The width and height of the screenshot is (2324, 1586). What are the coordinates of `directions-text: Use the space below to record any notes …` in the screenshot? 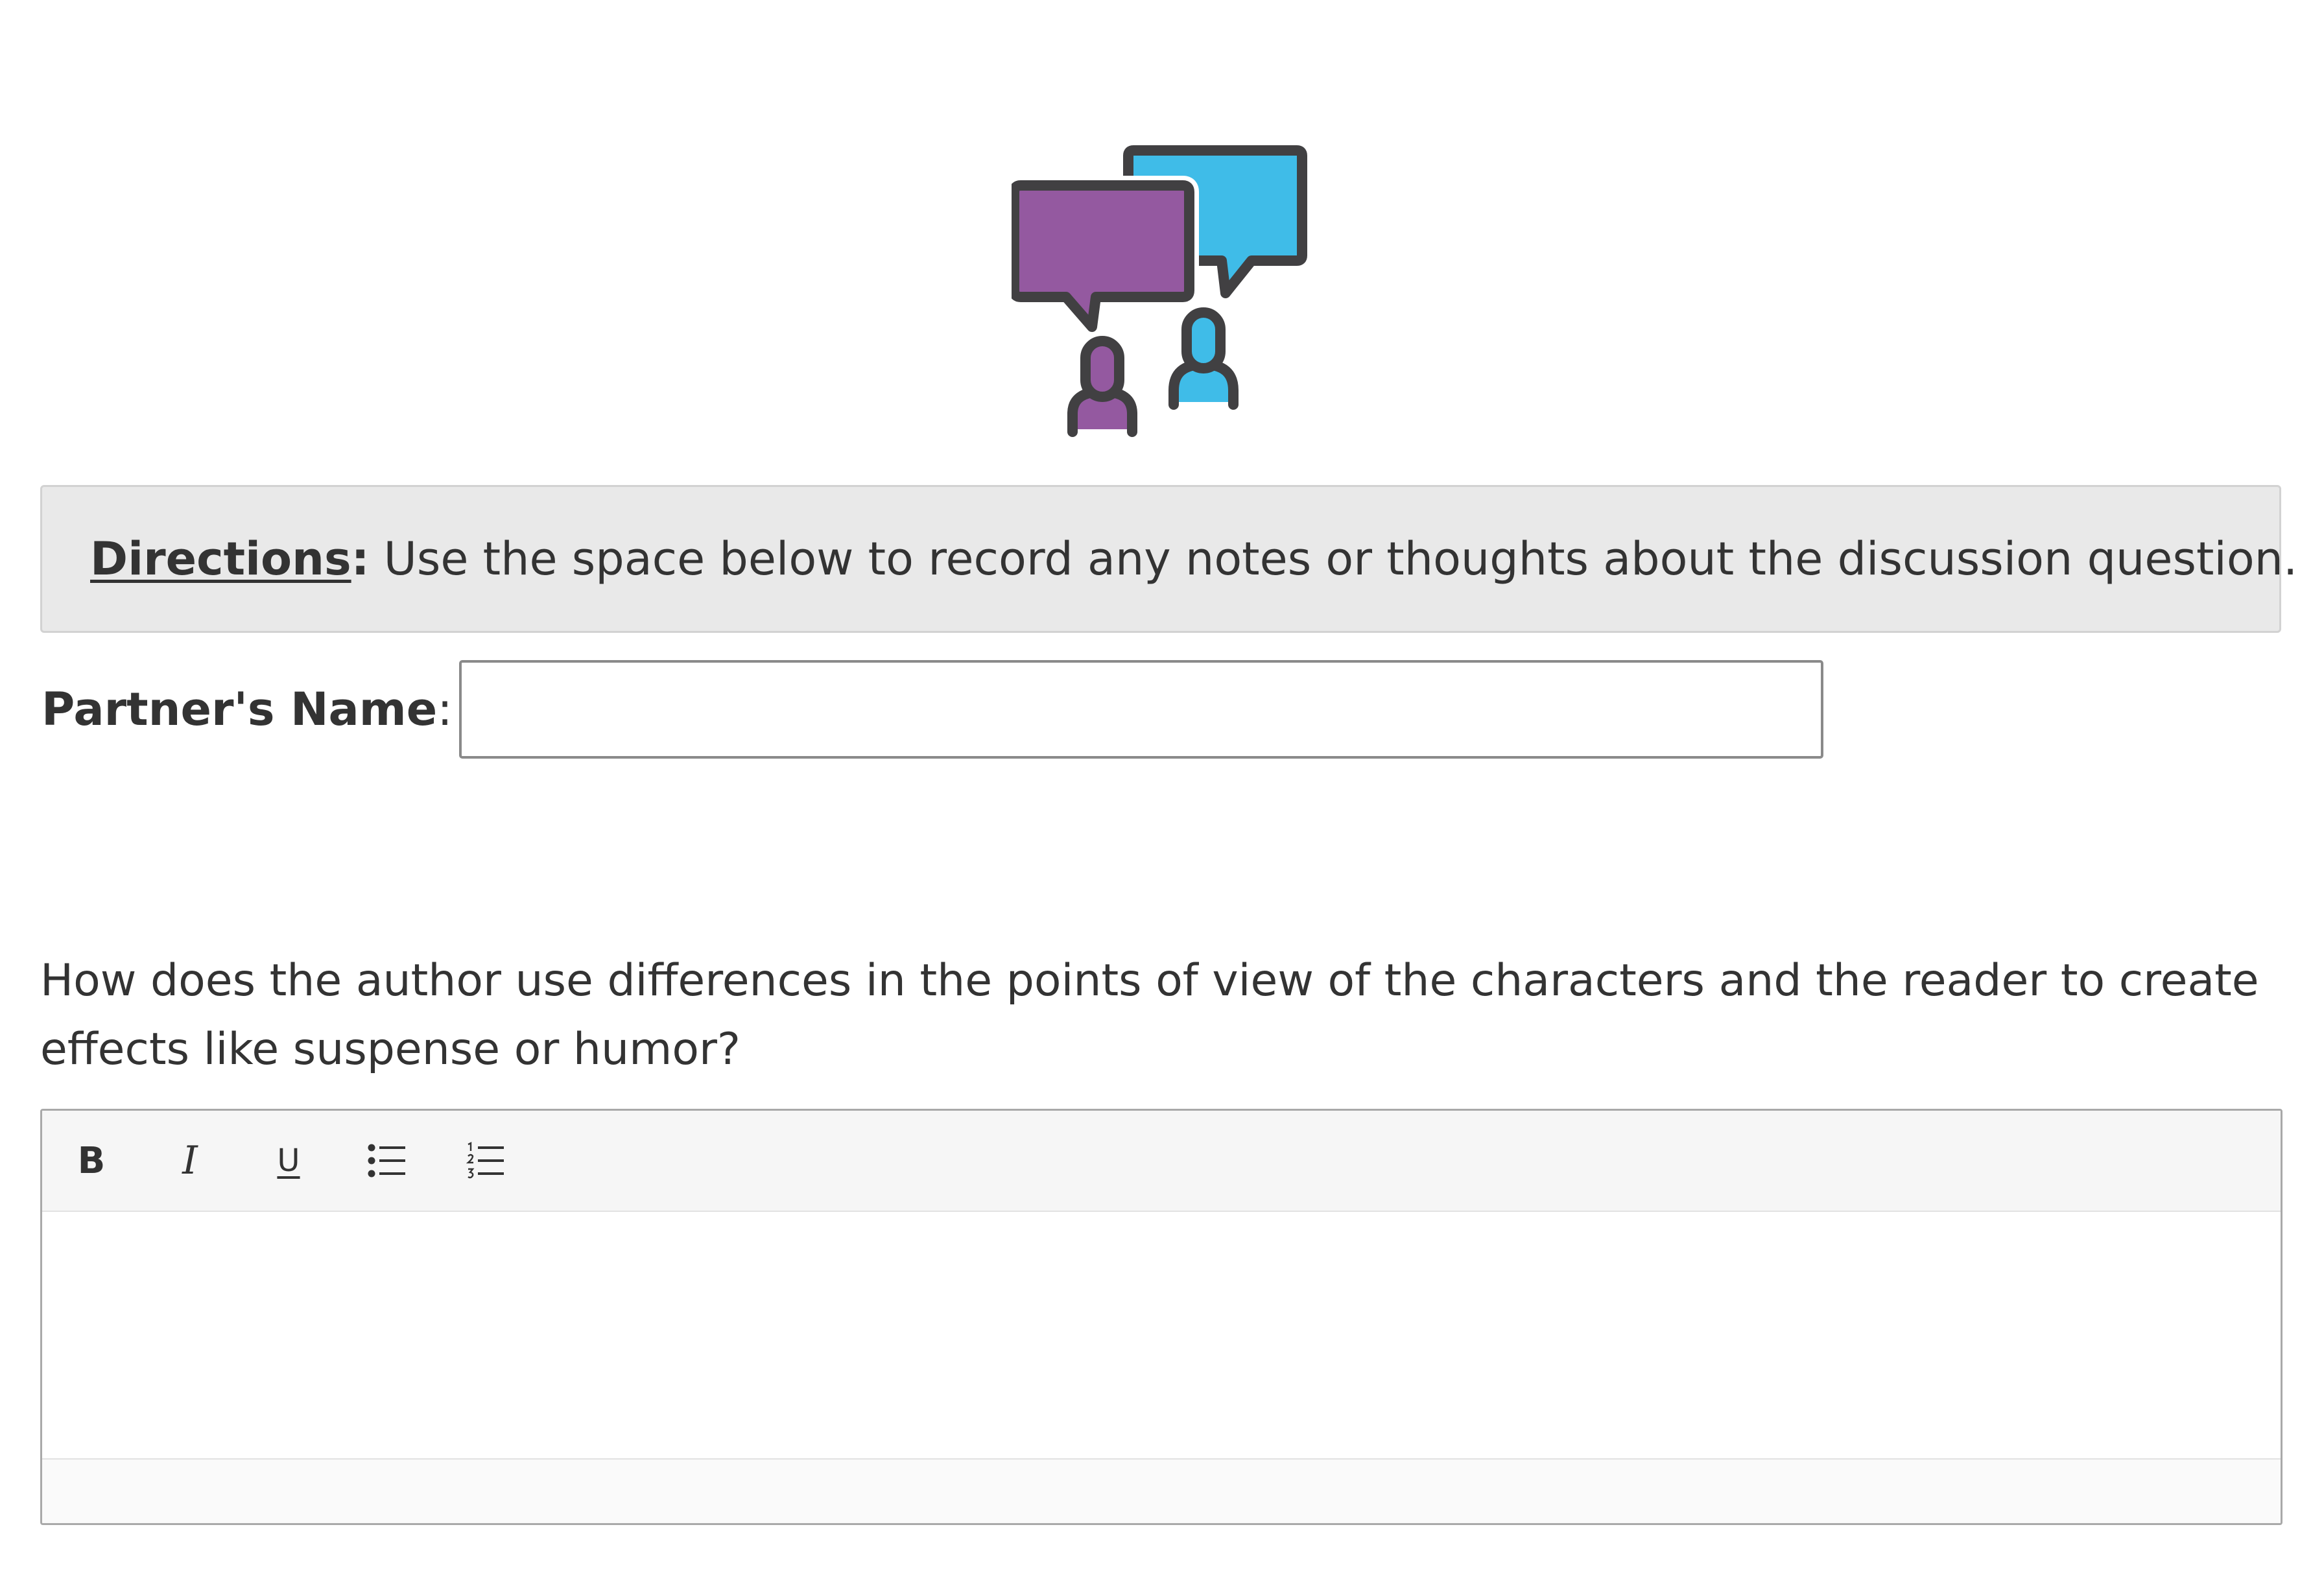 It's located at (1340, 559).